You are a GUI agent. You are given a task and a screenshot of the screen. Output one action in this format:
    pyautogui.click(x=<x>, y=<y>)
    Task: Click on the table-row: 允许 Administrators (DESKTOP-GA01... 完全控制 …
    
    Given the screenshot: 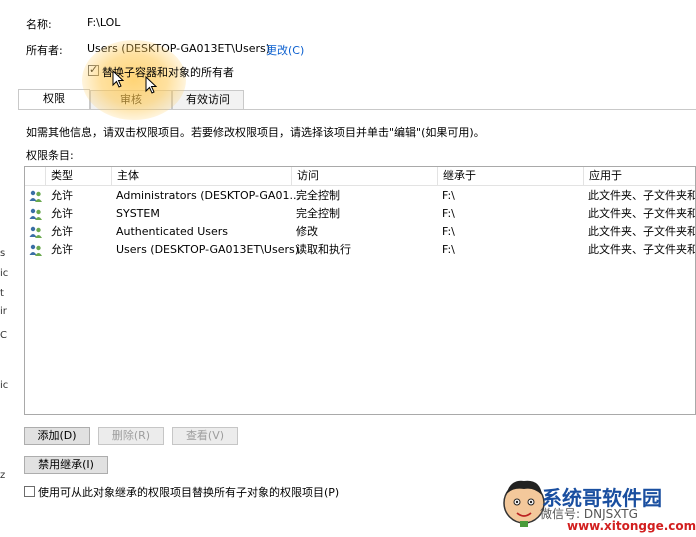 What is the action you would take?
    pyautogui.click(x=360, y=196)
    